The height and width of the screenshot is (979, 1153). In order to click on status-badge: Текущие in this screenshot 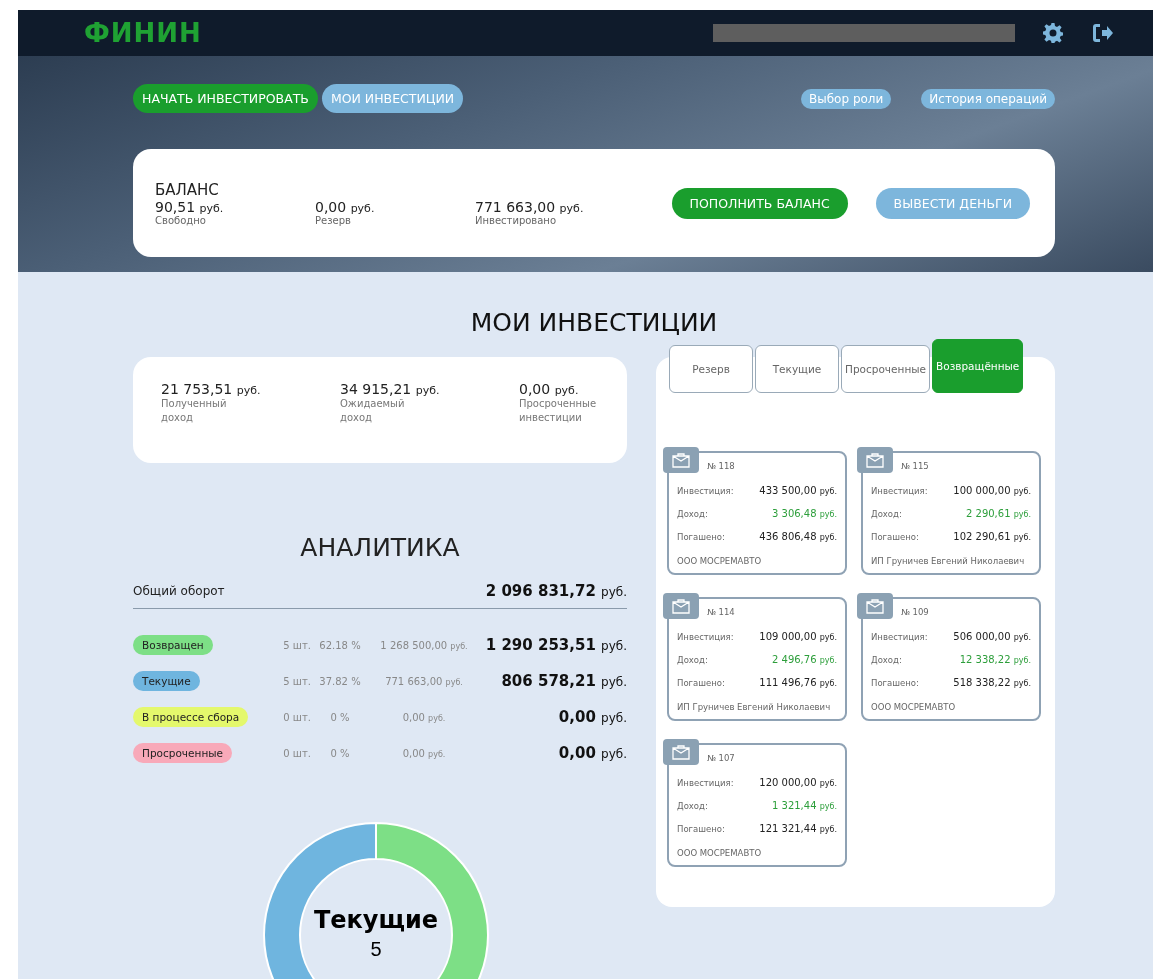, I will do `click(166, 681)`.